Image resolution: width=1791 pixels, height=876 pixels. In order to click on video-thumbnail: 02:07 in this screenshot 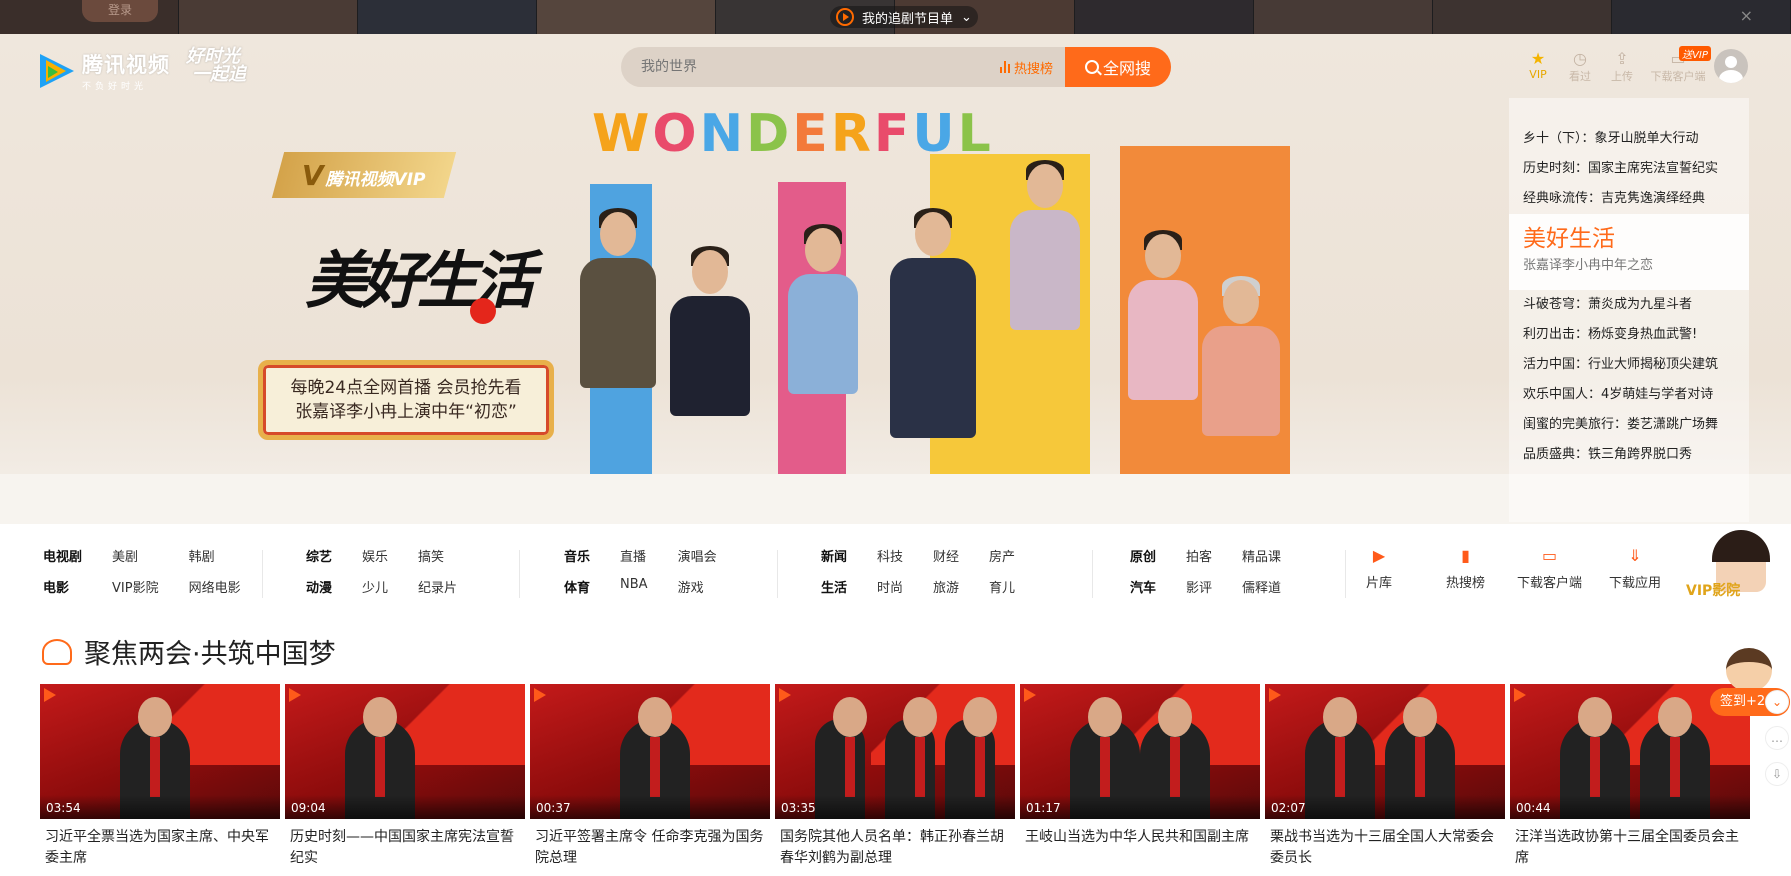, I will do `click(1385, 751)`.